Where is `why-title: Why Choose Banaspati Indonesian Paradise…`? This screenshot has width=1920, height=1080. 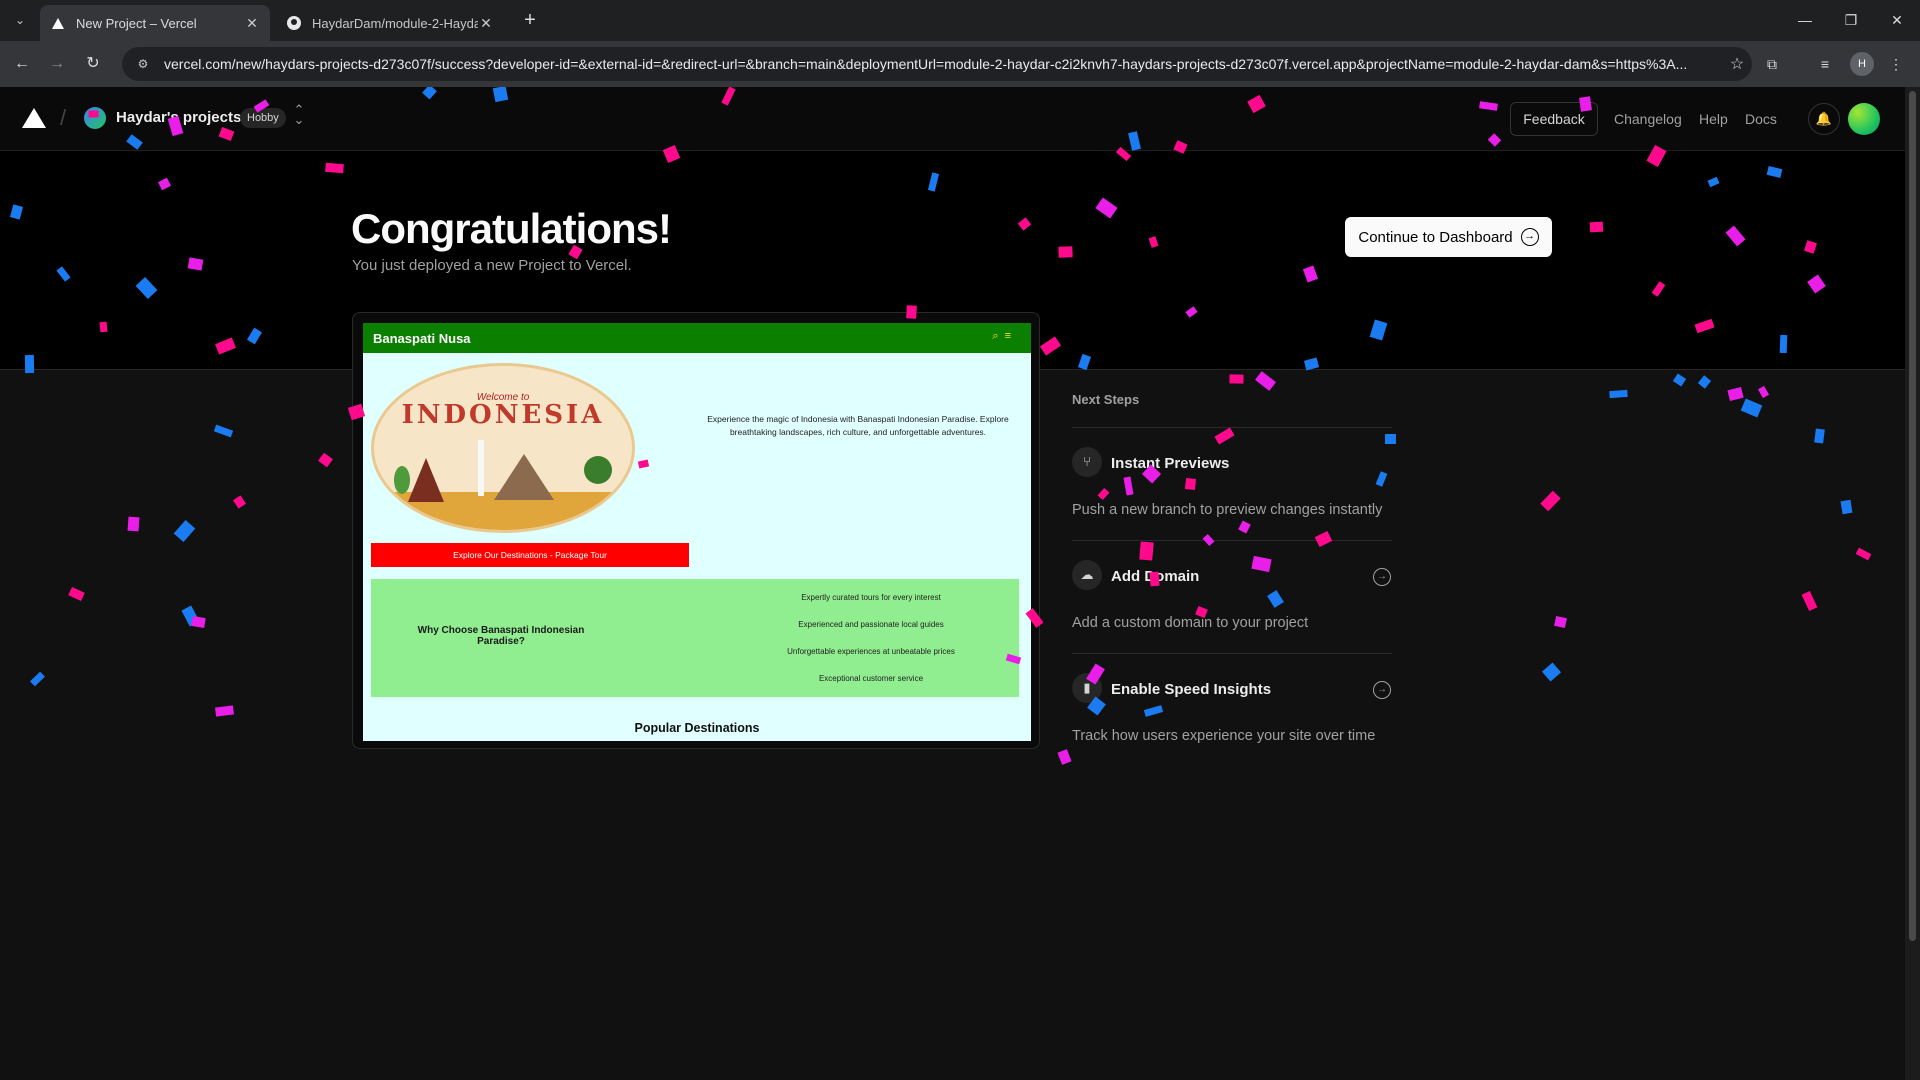 why-title: Why Choose Banaspati Indonesian Paradise… is located at coordinates (501, 636).